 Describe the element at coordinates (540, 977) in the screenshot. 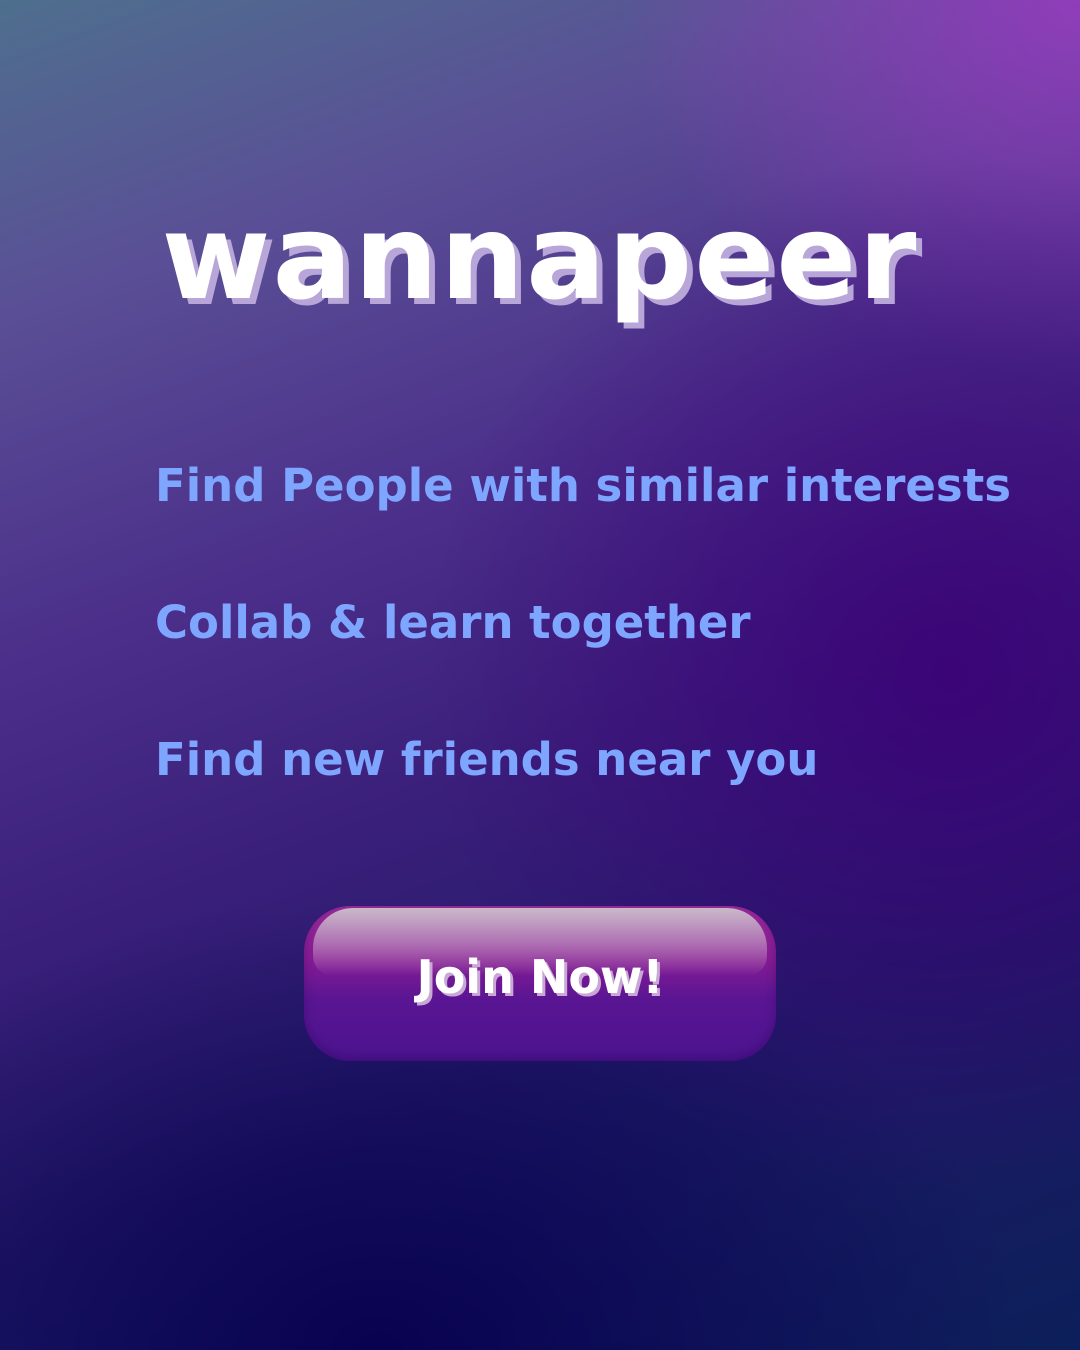

I see `join-now-label: Join Now!` at that location.